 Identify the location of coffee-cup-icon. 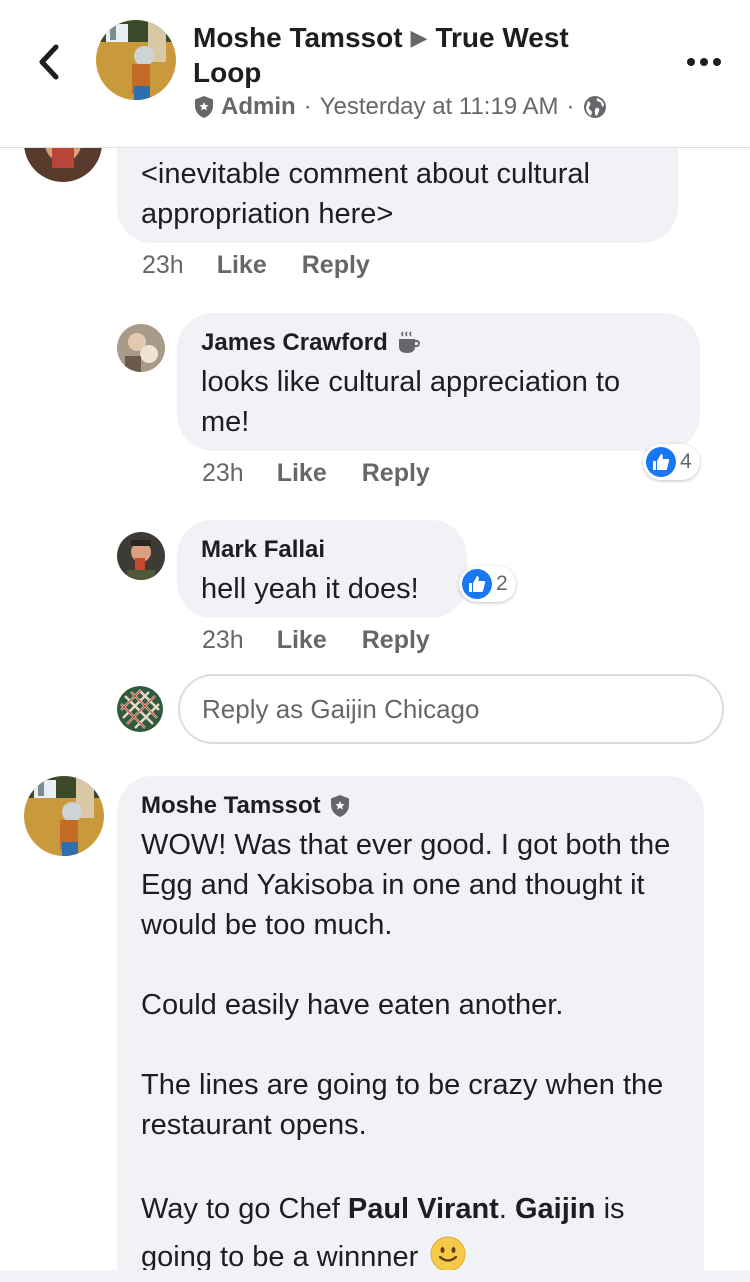
(409, 342).